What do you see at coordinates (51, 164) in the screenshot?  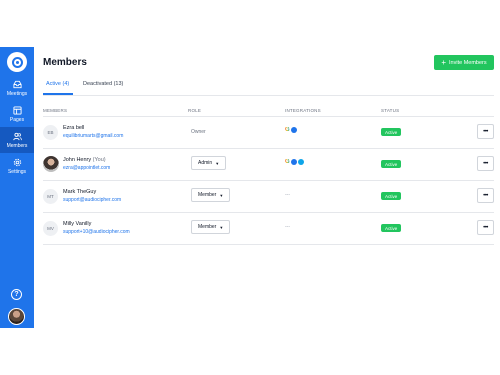 I see `avatar` at bounding box center [51, 164].